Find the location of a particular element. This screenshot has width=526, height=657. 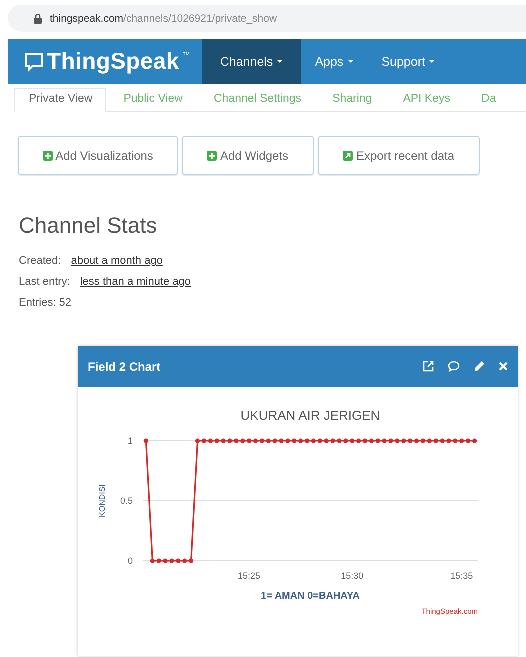

action-button: Export recent data is located at coordinates (399, 155).